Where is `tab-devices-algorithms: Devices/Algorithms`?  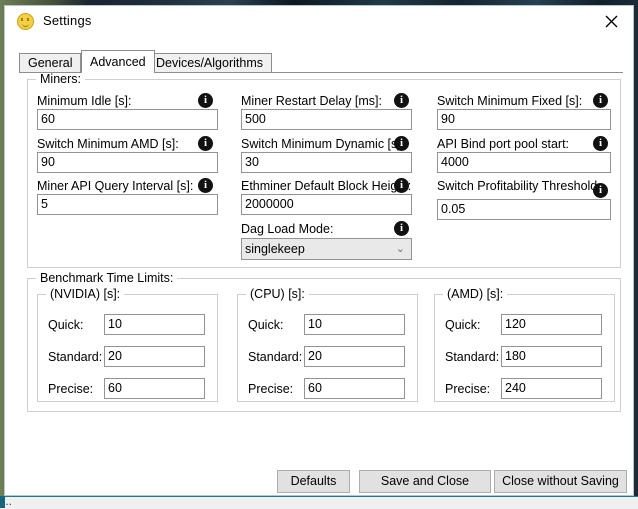 tab-devices-algorithms: Devices/Algorithms is located at coordinates (209, 62).